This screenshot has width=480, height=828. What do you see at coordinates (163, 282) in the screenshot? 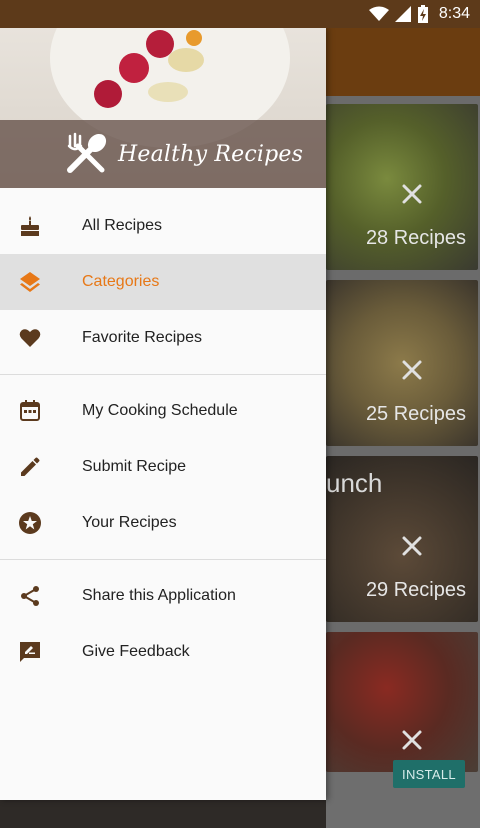
I see `menu-item-categories: Categories` at bounding box center [163, 282].